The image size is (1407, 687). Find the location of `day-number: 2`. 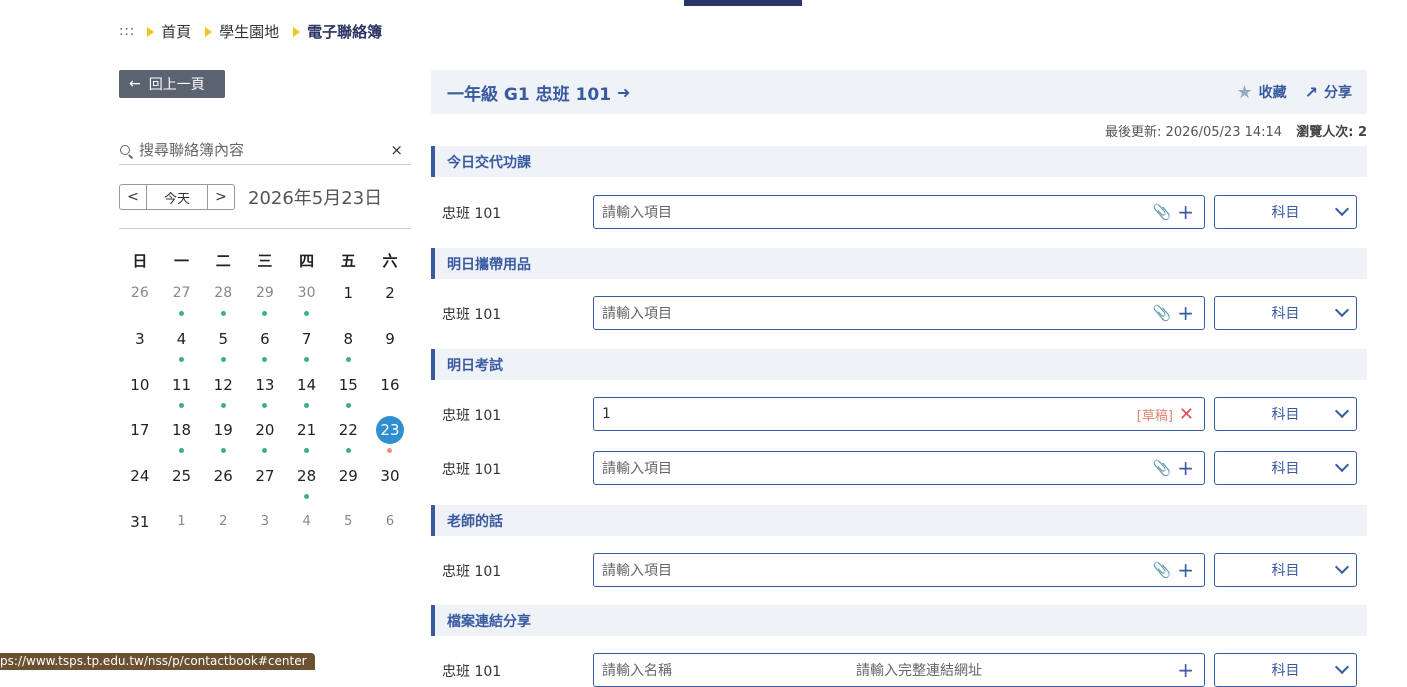

day-number: 2 is located at coordinates (223, 521).